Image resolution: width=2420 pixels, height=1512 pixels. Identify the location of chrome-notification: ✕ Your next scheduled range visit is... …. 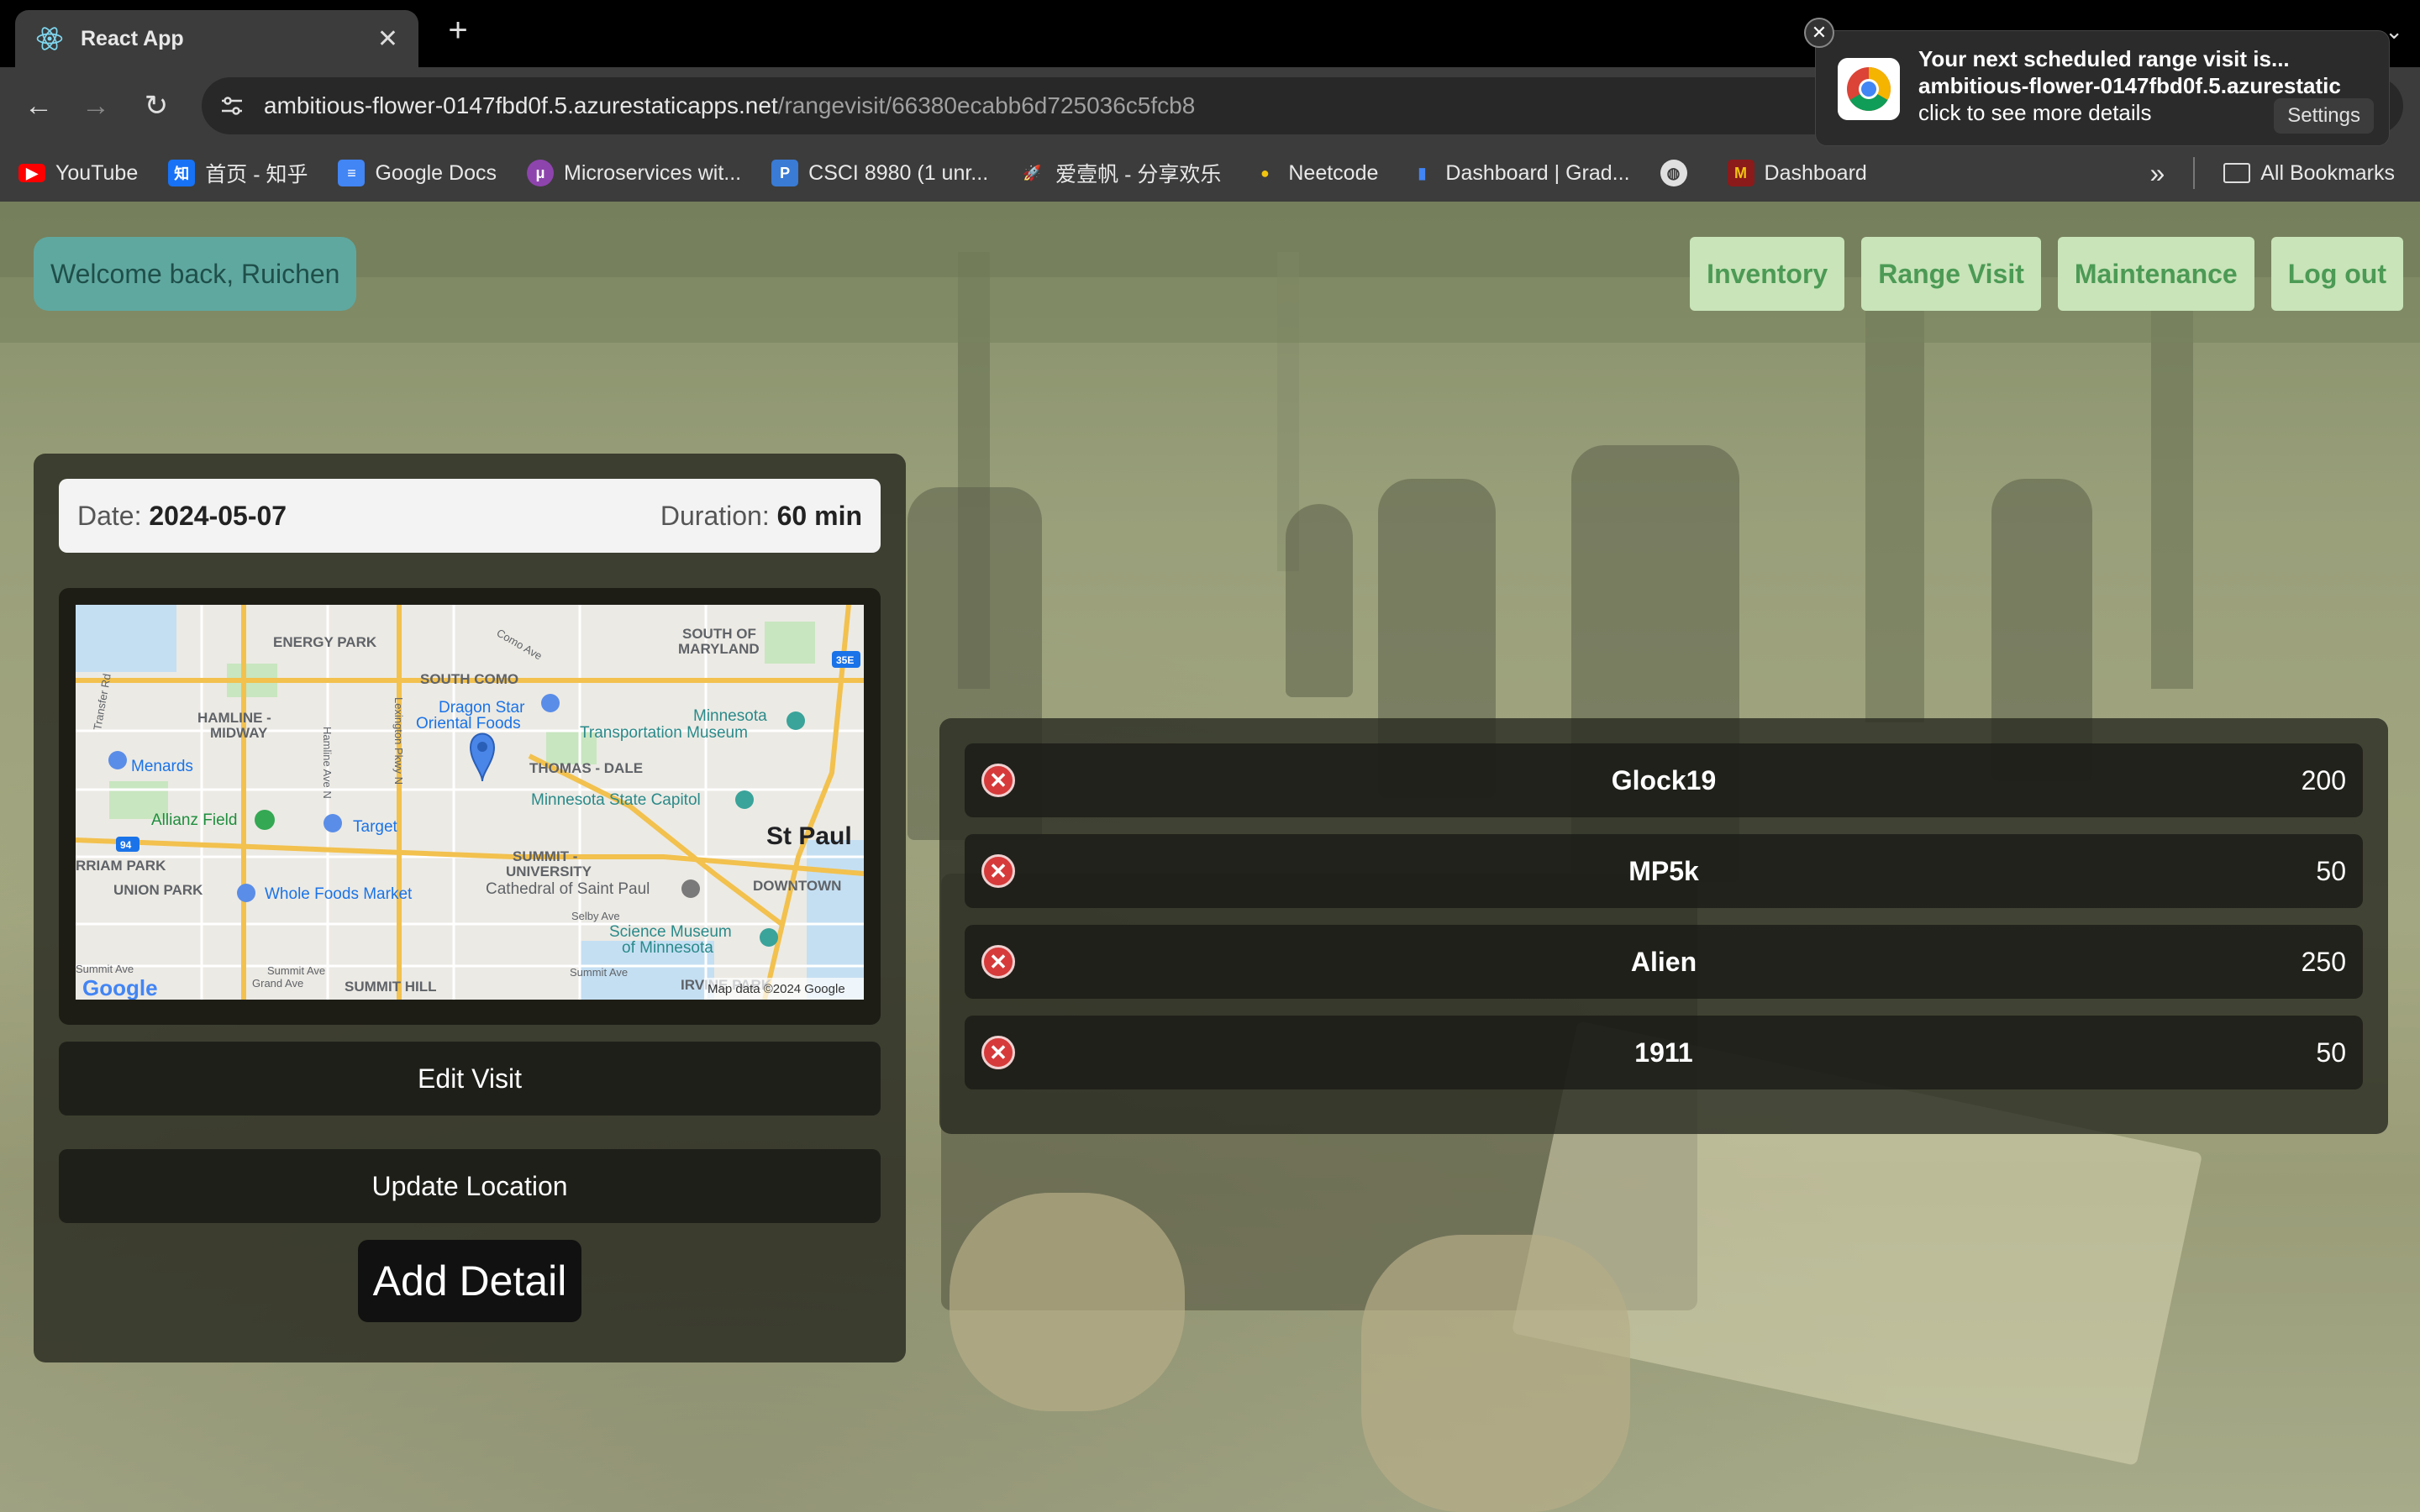
(2097, 82).